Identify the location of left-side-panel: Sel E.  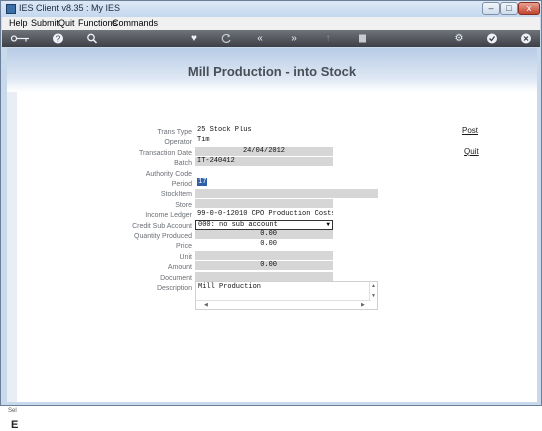
(12, 261).